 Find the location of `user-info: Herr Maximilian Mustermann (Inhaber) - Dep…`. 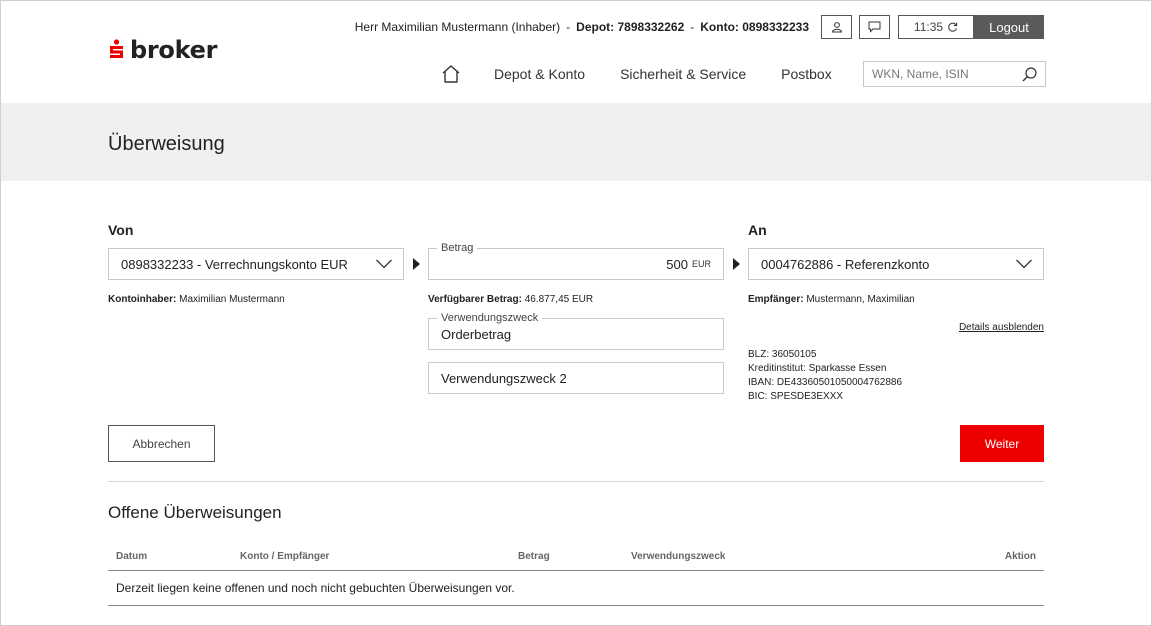

user-info: Herr Maximilian Mustermann (Inhaber) - Dep… is located at coordinates (581, 27).